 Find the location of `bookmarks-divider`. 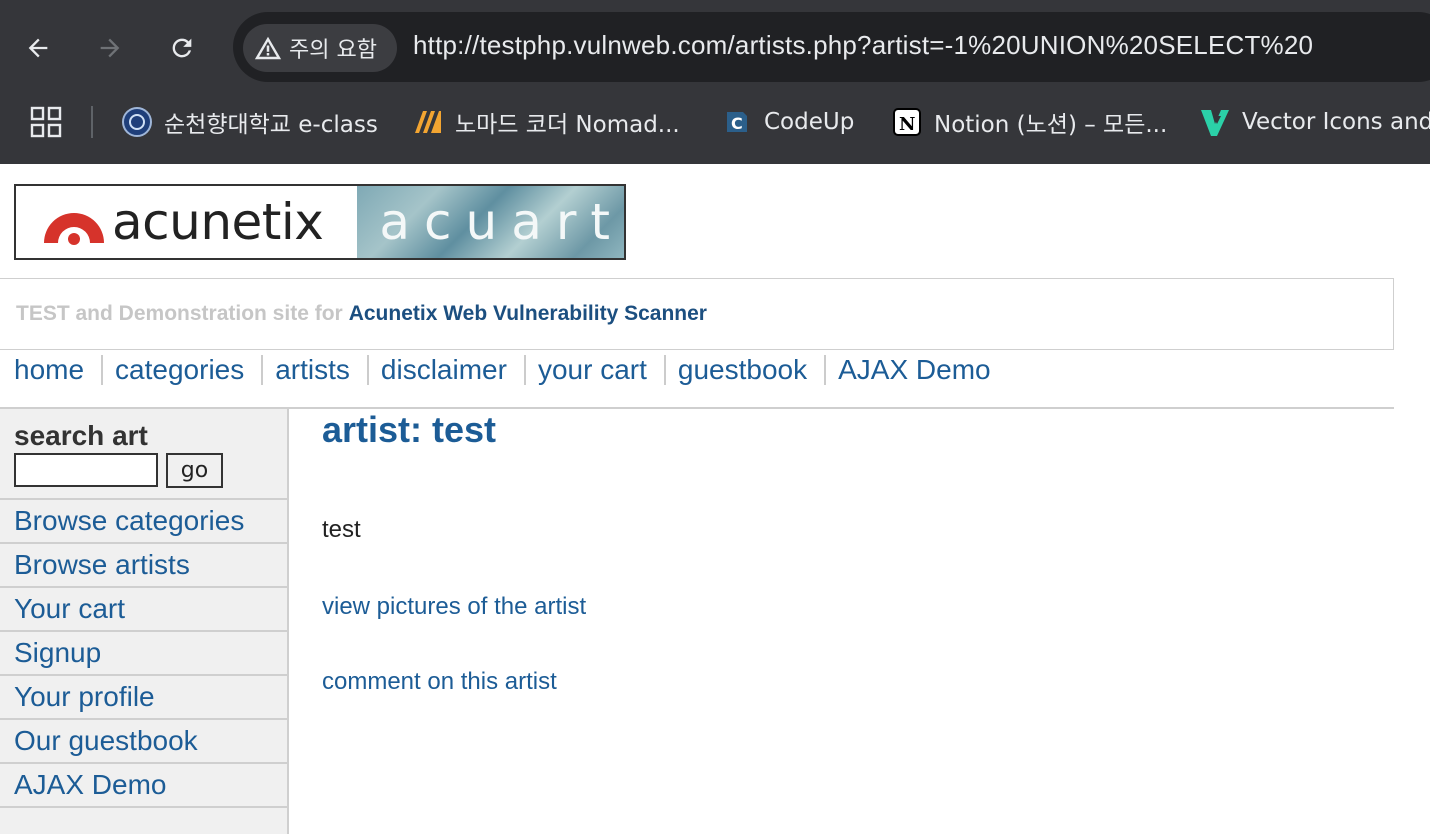

bookmarks-divider is located at coordinates (92, 122).